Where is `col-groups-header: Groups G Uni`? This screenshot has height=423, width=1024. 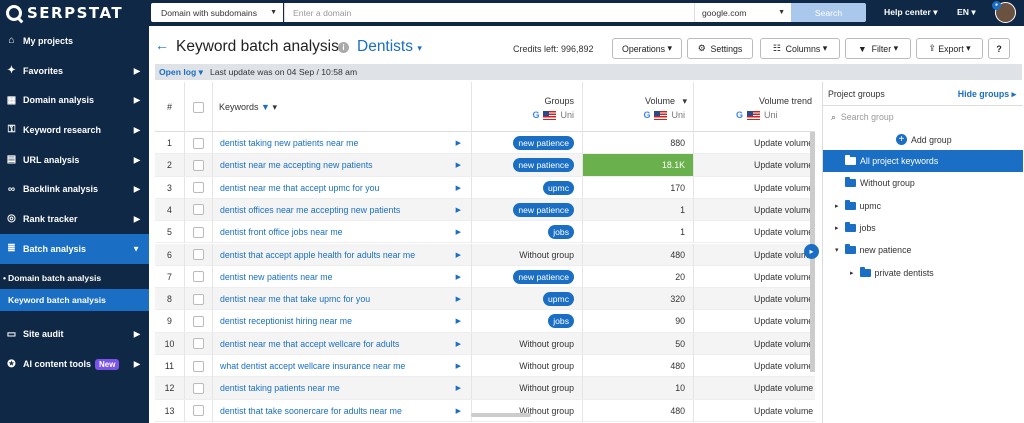 col-groups-header: Groups G Uni is located at coordinates (527, 107).